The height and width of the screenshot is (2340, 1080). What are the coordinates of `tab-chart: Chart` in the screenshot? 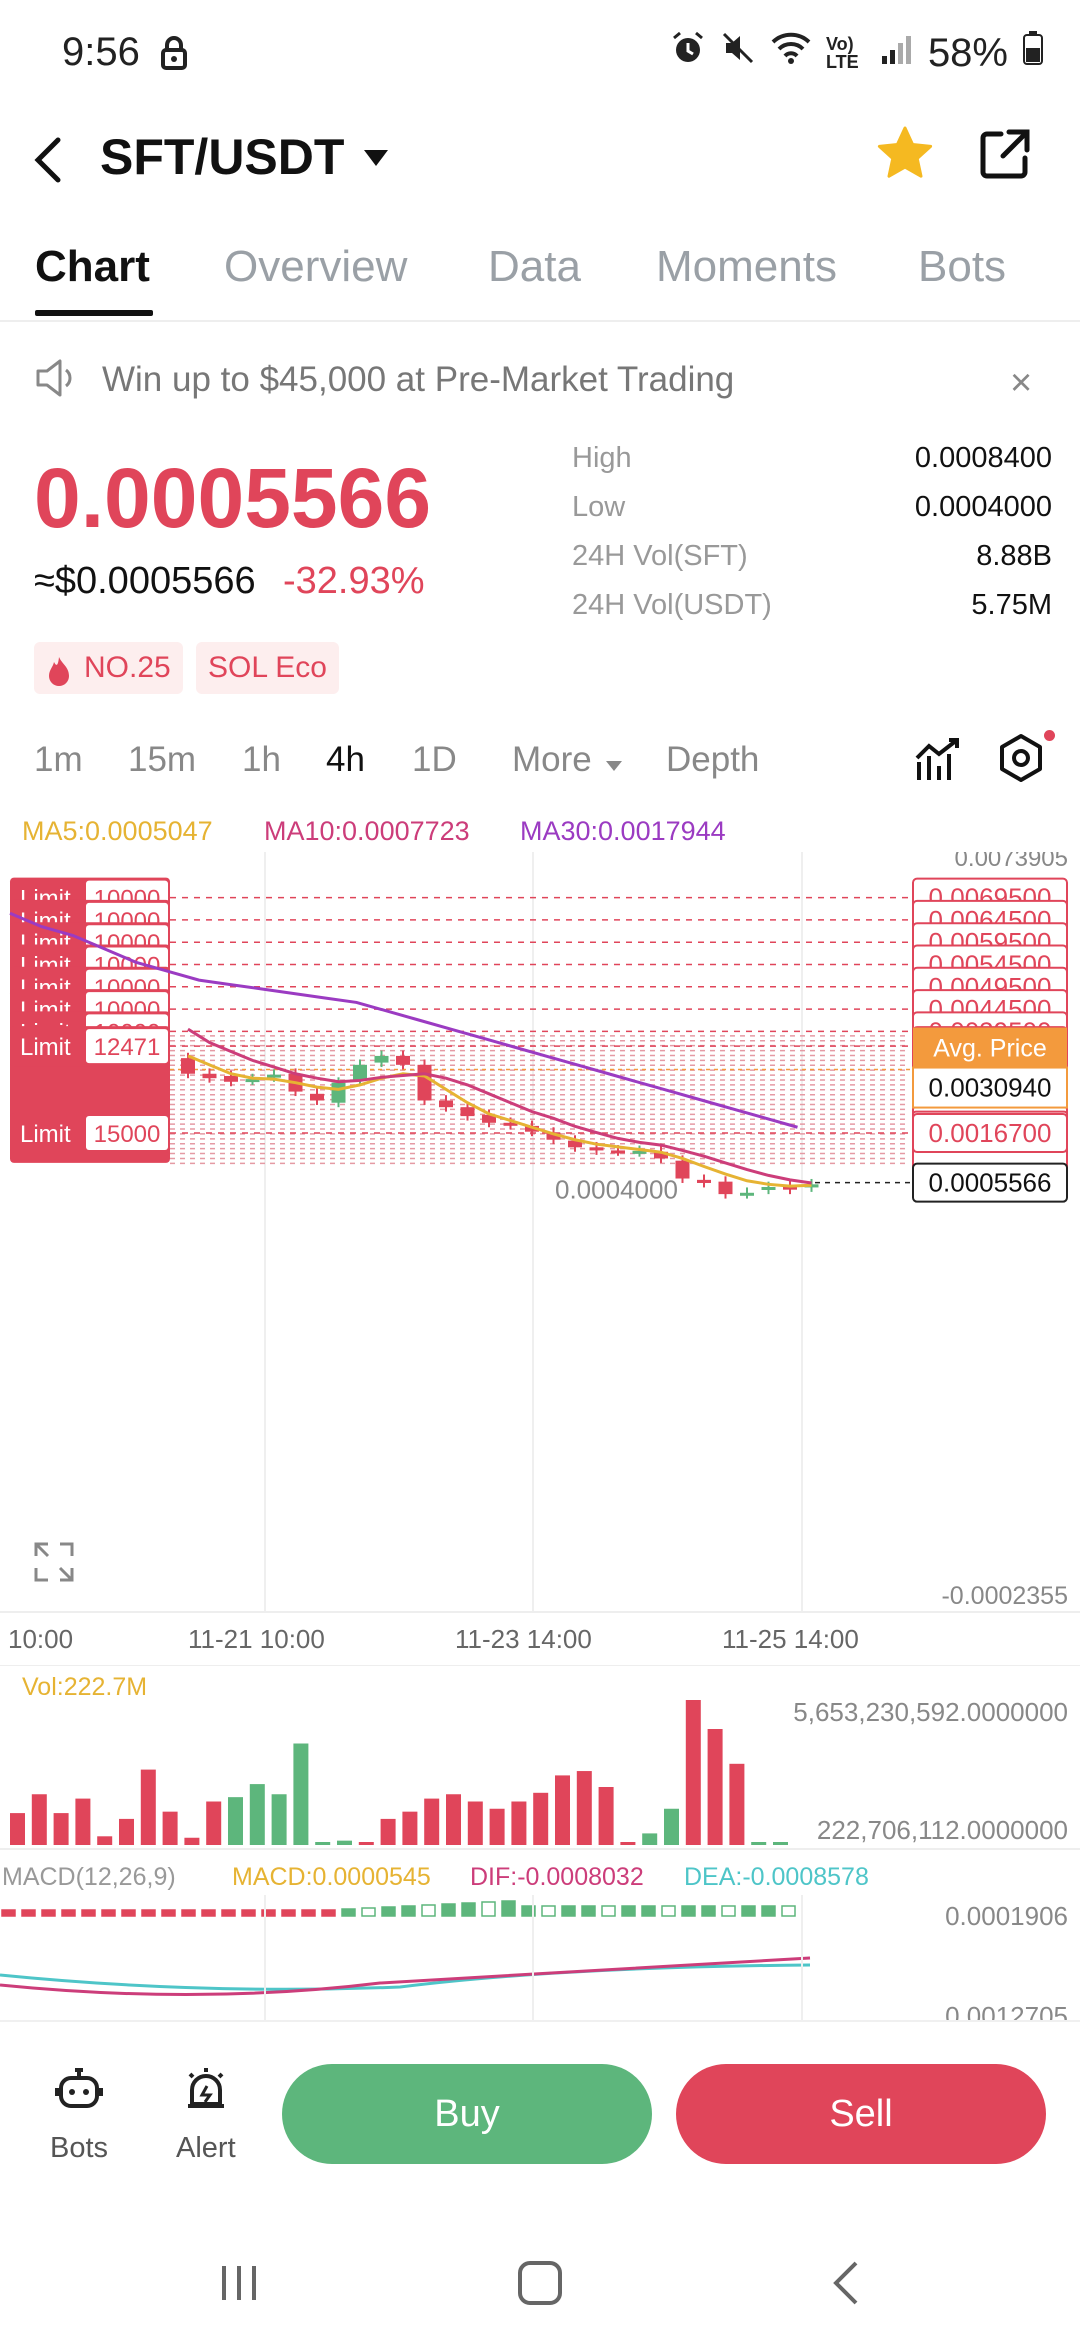 It's located at (92, 267).